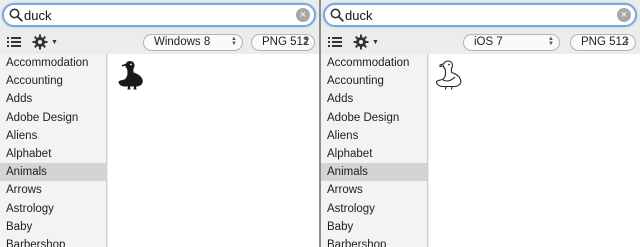  Describe the element at coordinates (182, 42) in the screenshot. I see `platform-select-value: Windows 8` at that location.